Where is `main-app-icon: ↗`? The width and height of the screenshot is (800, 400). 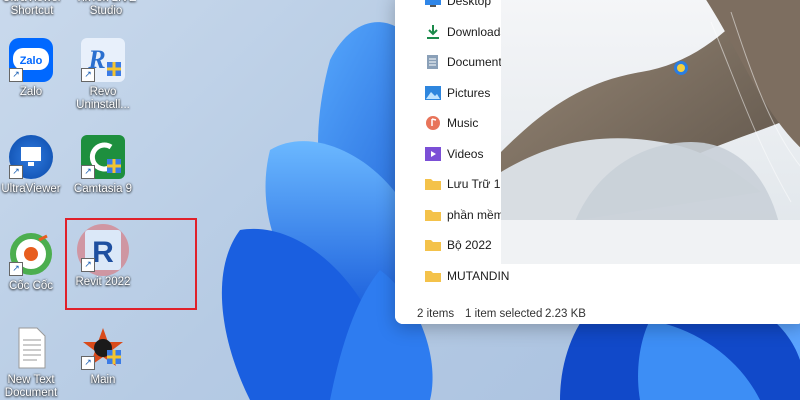 main-app-icon: ↗ is located at coordinates (103, 348).